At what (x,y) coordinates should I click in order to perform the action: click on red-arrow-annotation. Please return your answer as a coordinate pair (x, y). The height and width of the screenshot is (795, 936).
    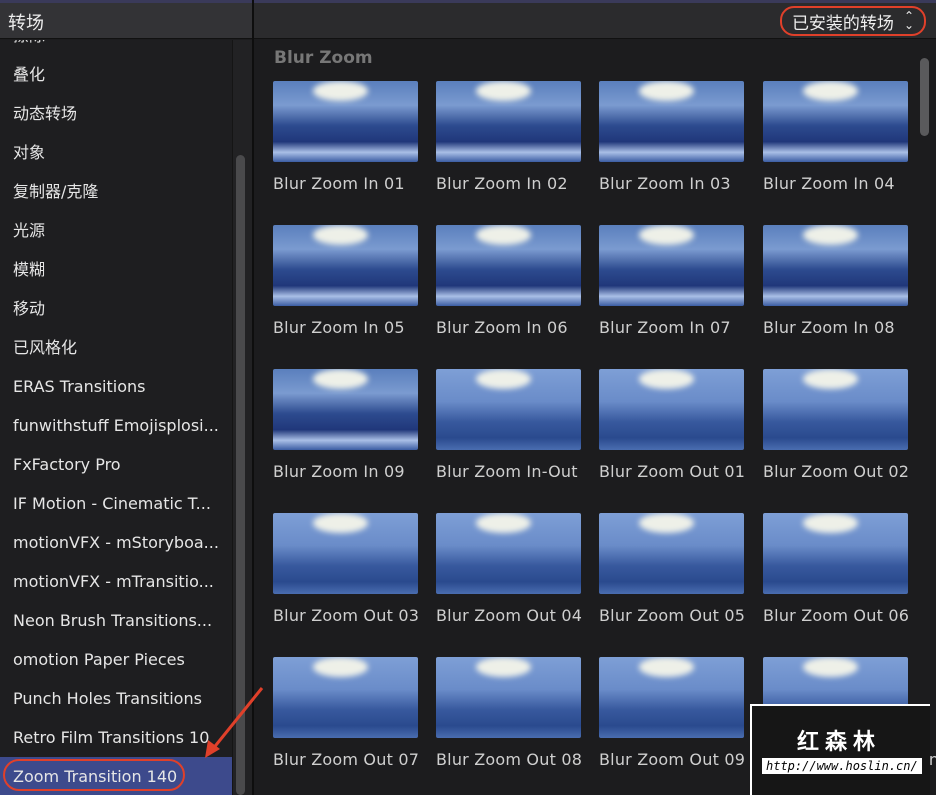
    Looking at the image, I should click on (234, 722).